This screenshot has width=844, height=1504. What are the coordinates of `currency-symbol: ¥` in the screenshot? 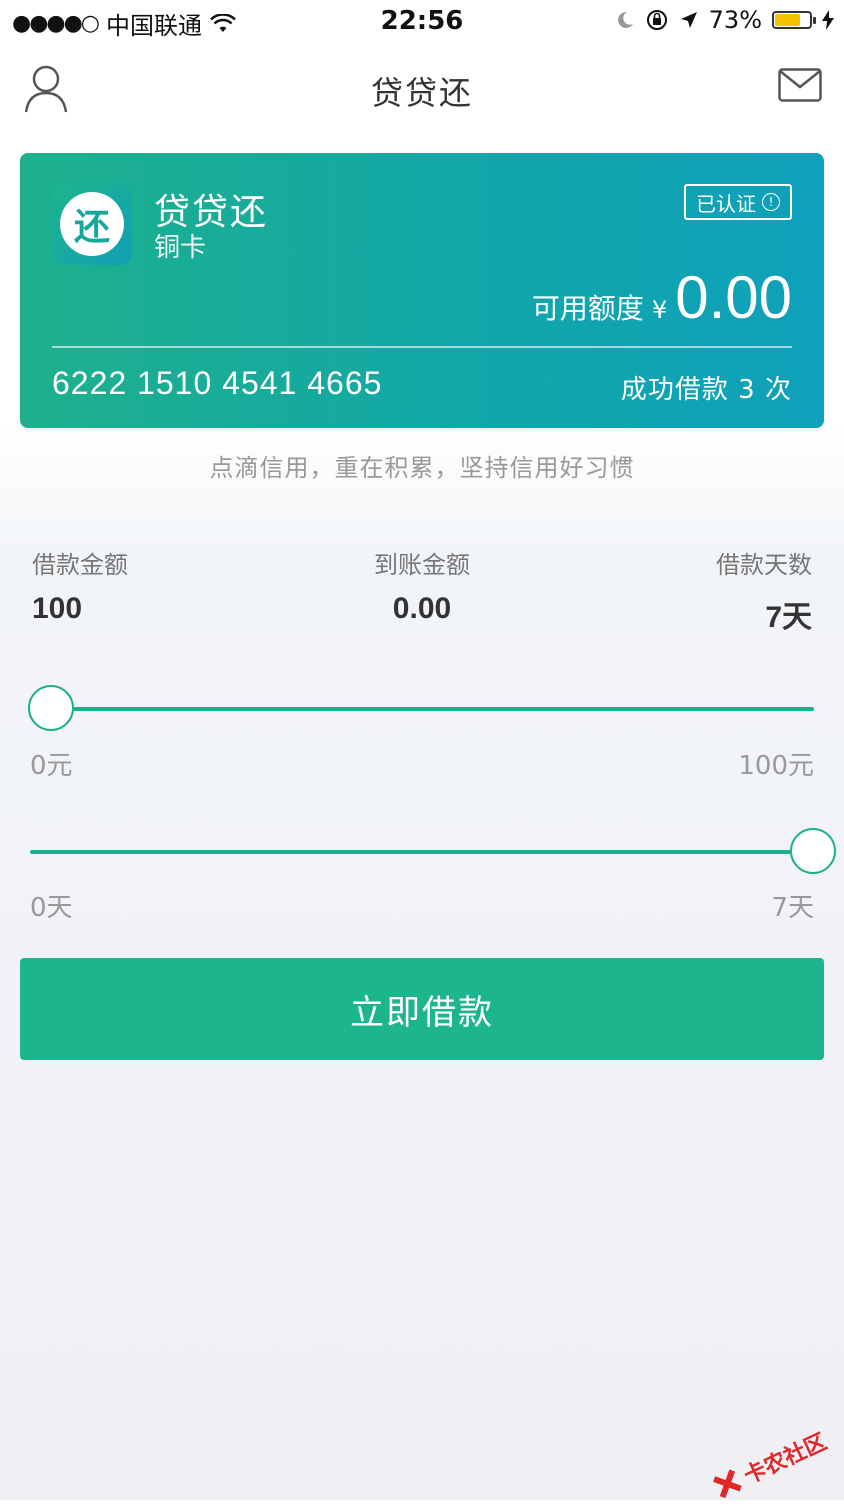 It's located at (659, 310).